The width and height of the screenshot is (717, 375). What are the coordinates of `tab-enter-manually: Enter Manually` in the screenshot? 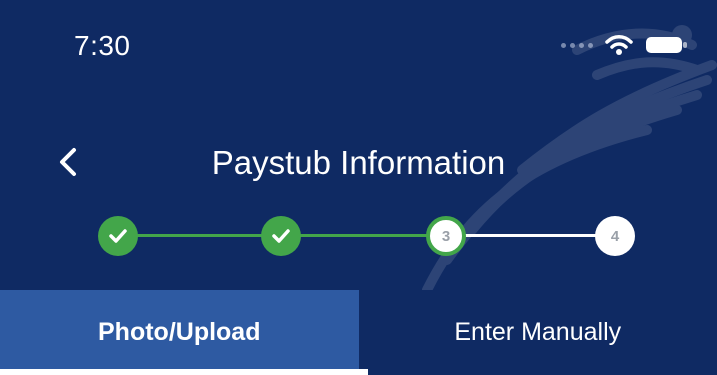 It's located at (537, 332).